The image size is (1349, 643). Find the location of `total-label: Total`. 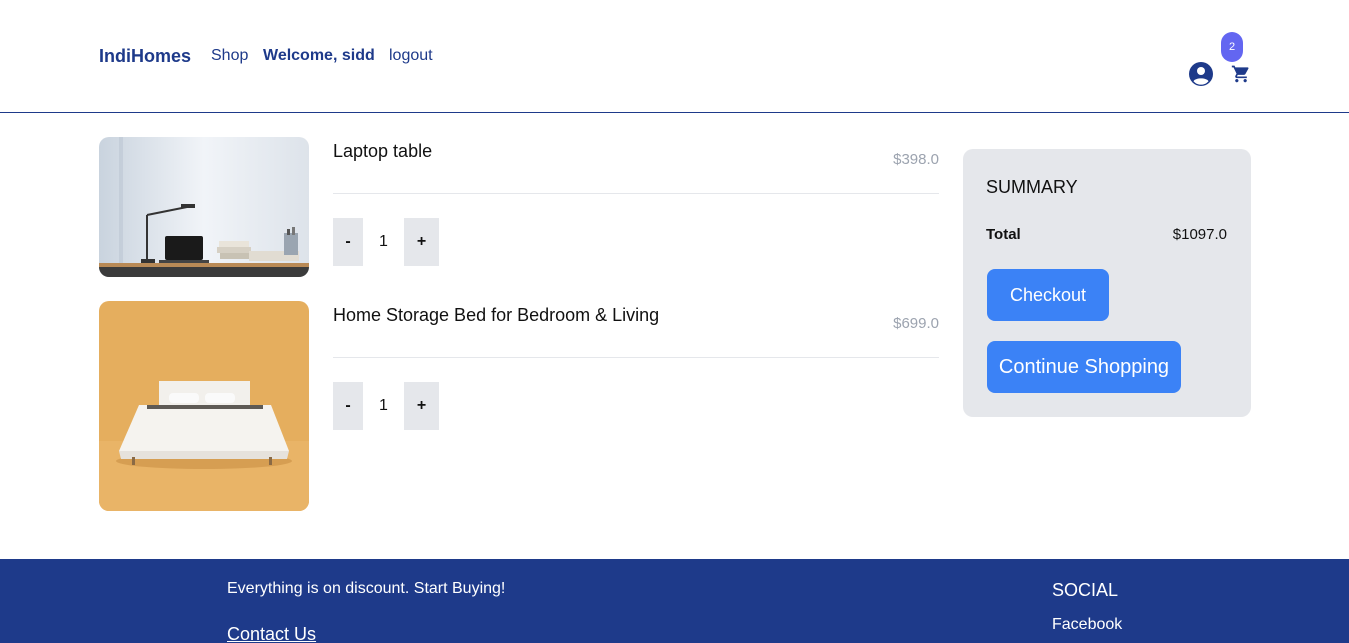

total-label: Total is located at coordinates (1003, 234).